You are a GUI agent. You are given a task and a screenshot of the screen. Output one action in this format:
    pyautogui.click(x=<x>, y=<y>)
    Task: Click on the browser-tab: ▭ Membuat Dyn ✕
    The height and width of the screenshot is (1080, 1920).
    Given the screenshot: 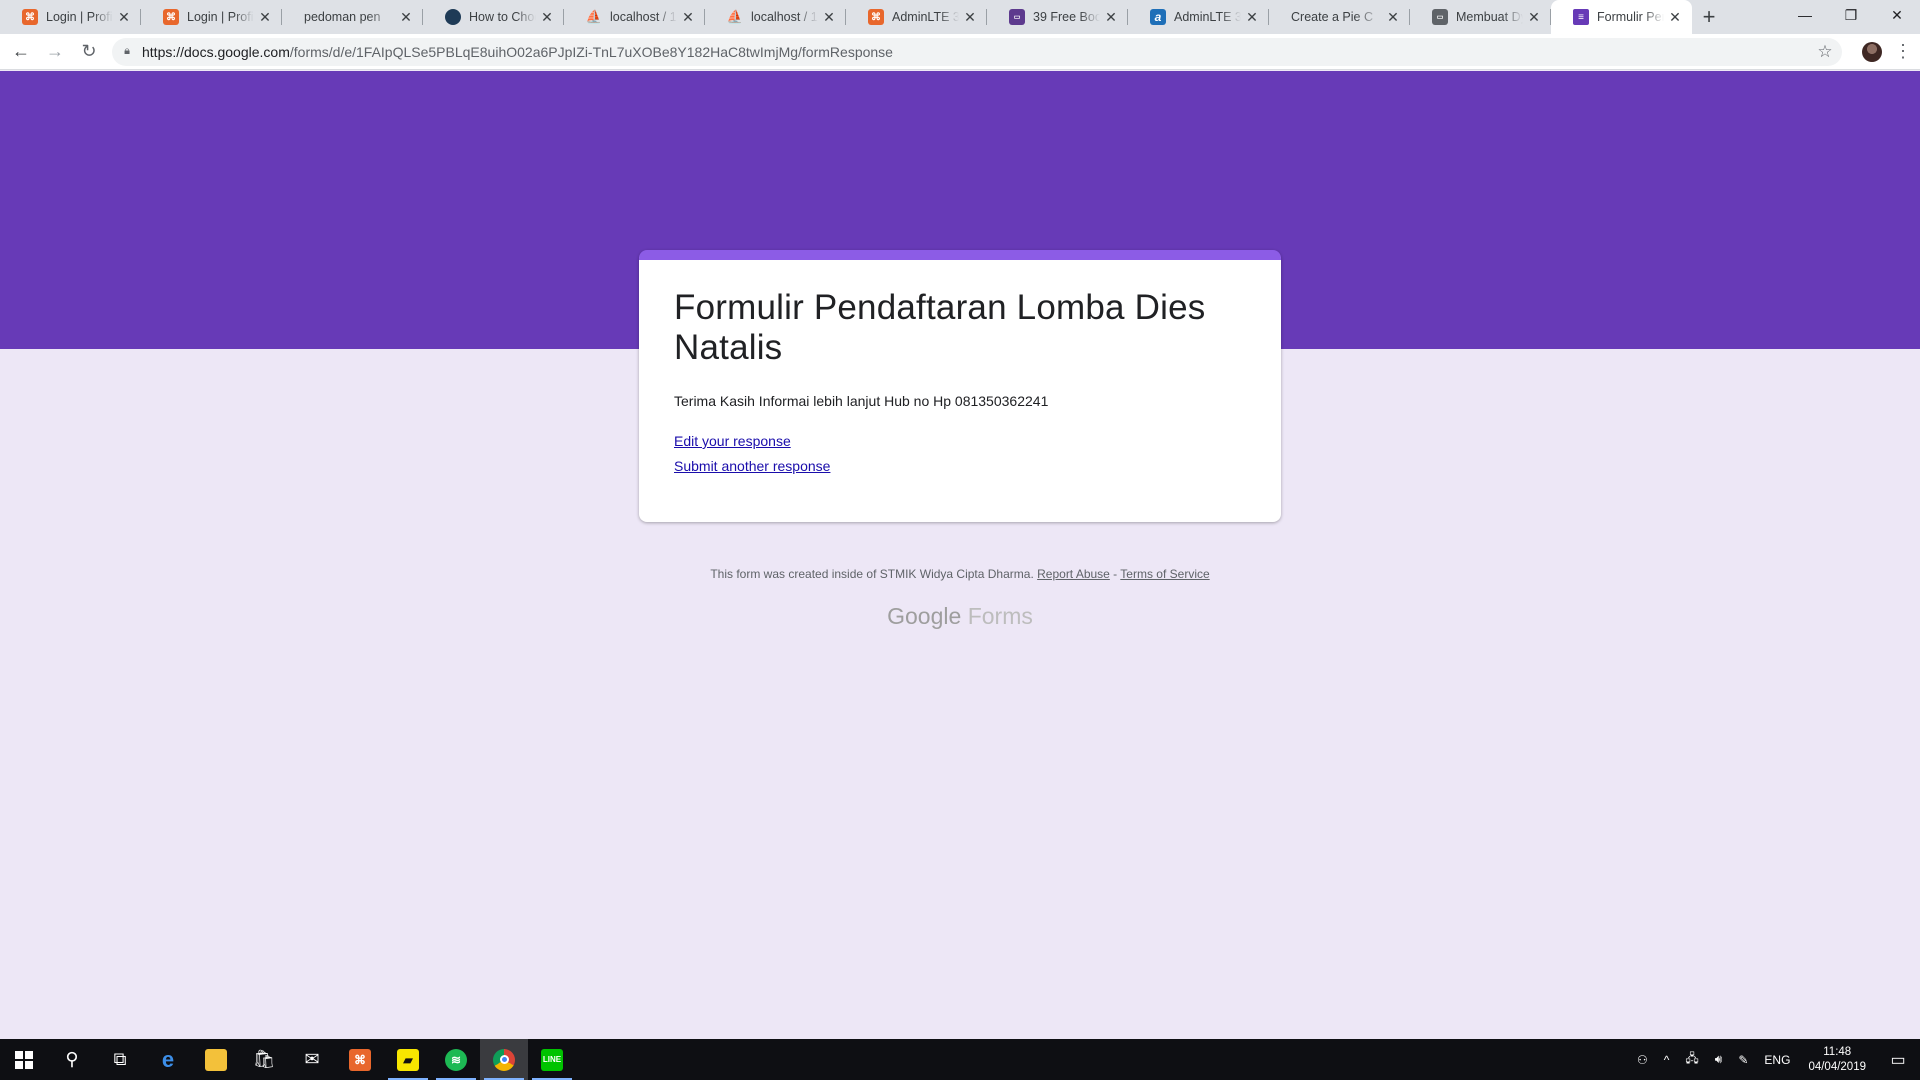 What is the action you would take?
    pyautogui.click(x=1480, y=17)
    